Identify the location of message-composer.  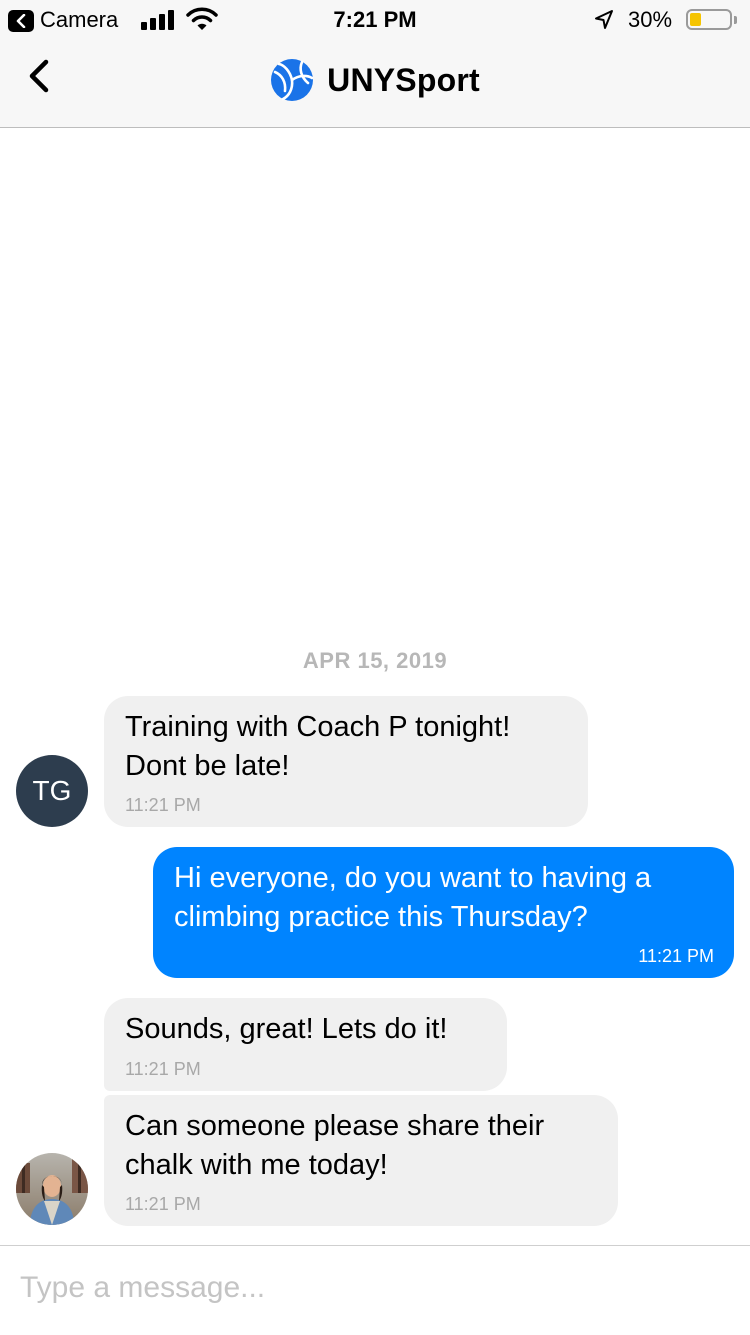
(375, 1290).